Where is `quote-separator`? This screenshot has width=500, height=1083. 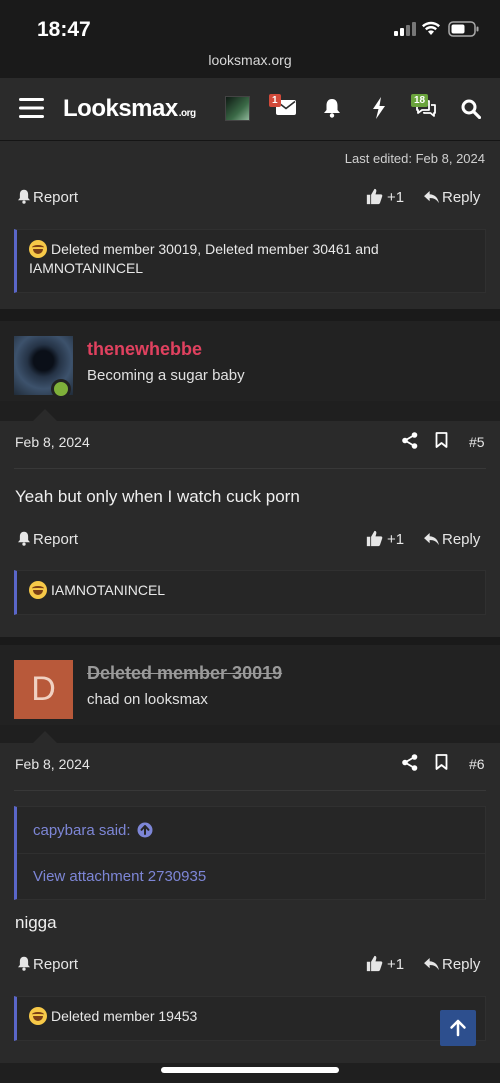 quote-separator is located at coordinates (251, 853).